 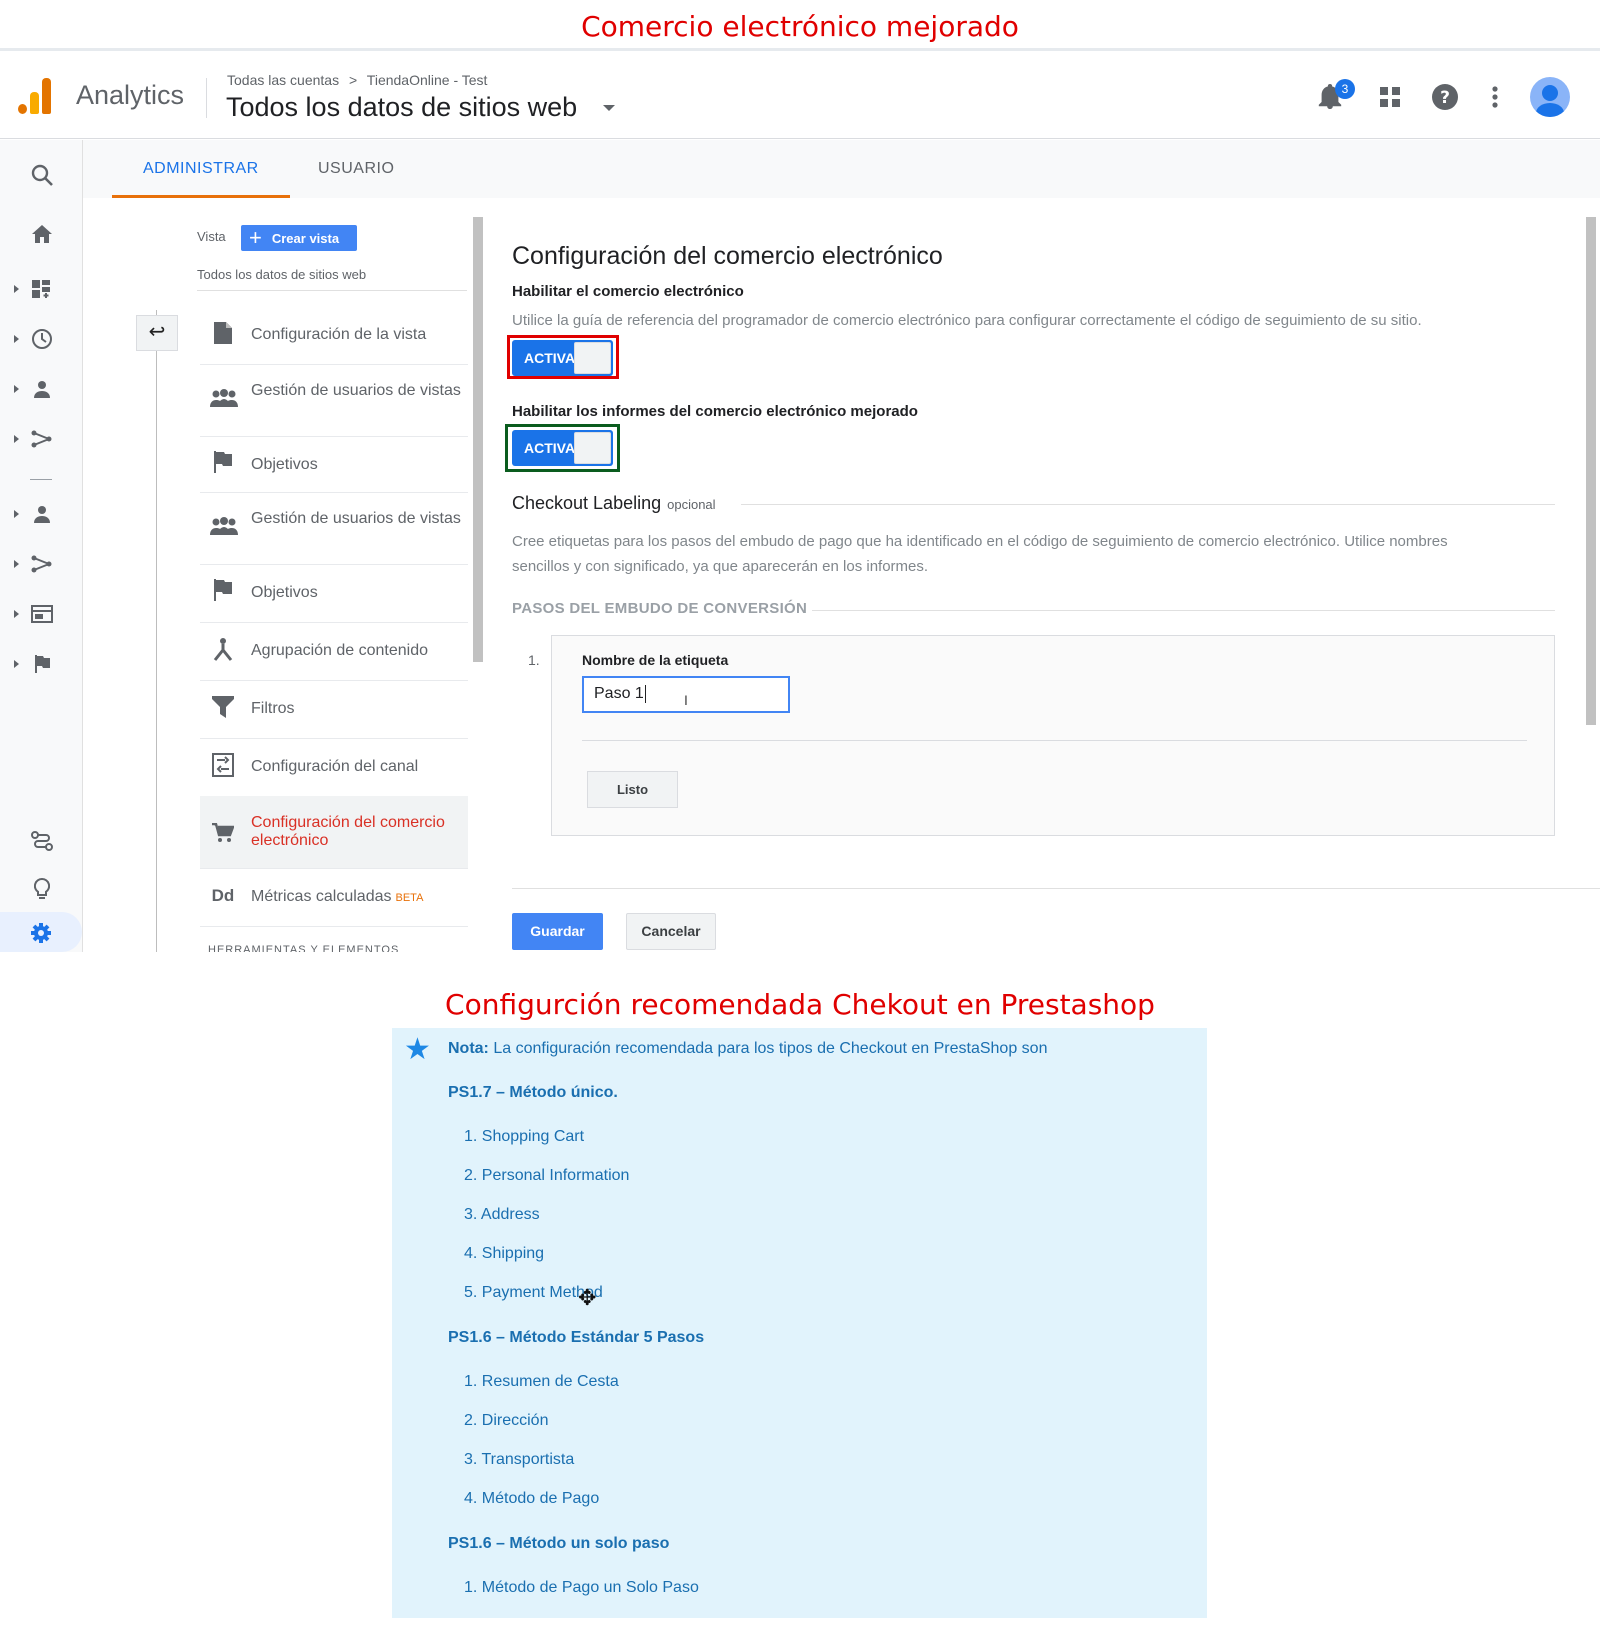 I want to click on search-icon, so click(x=42, y=175).